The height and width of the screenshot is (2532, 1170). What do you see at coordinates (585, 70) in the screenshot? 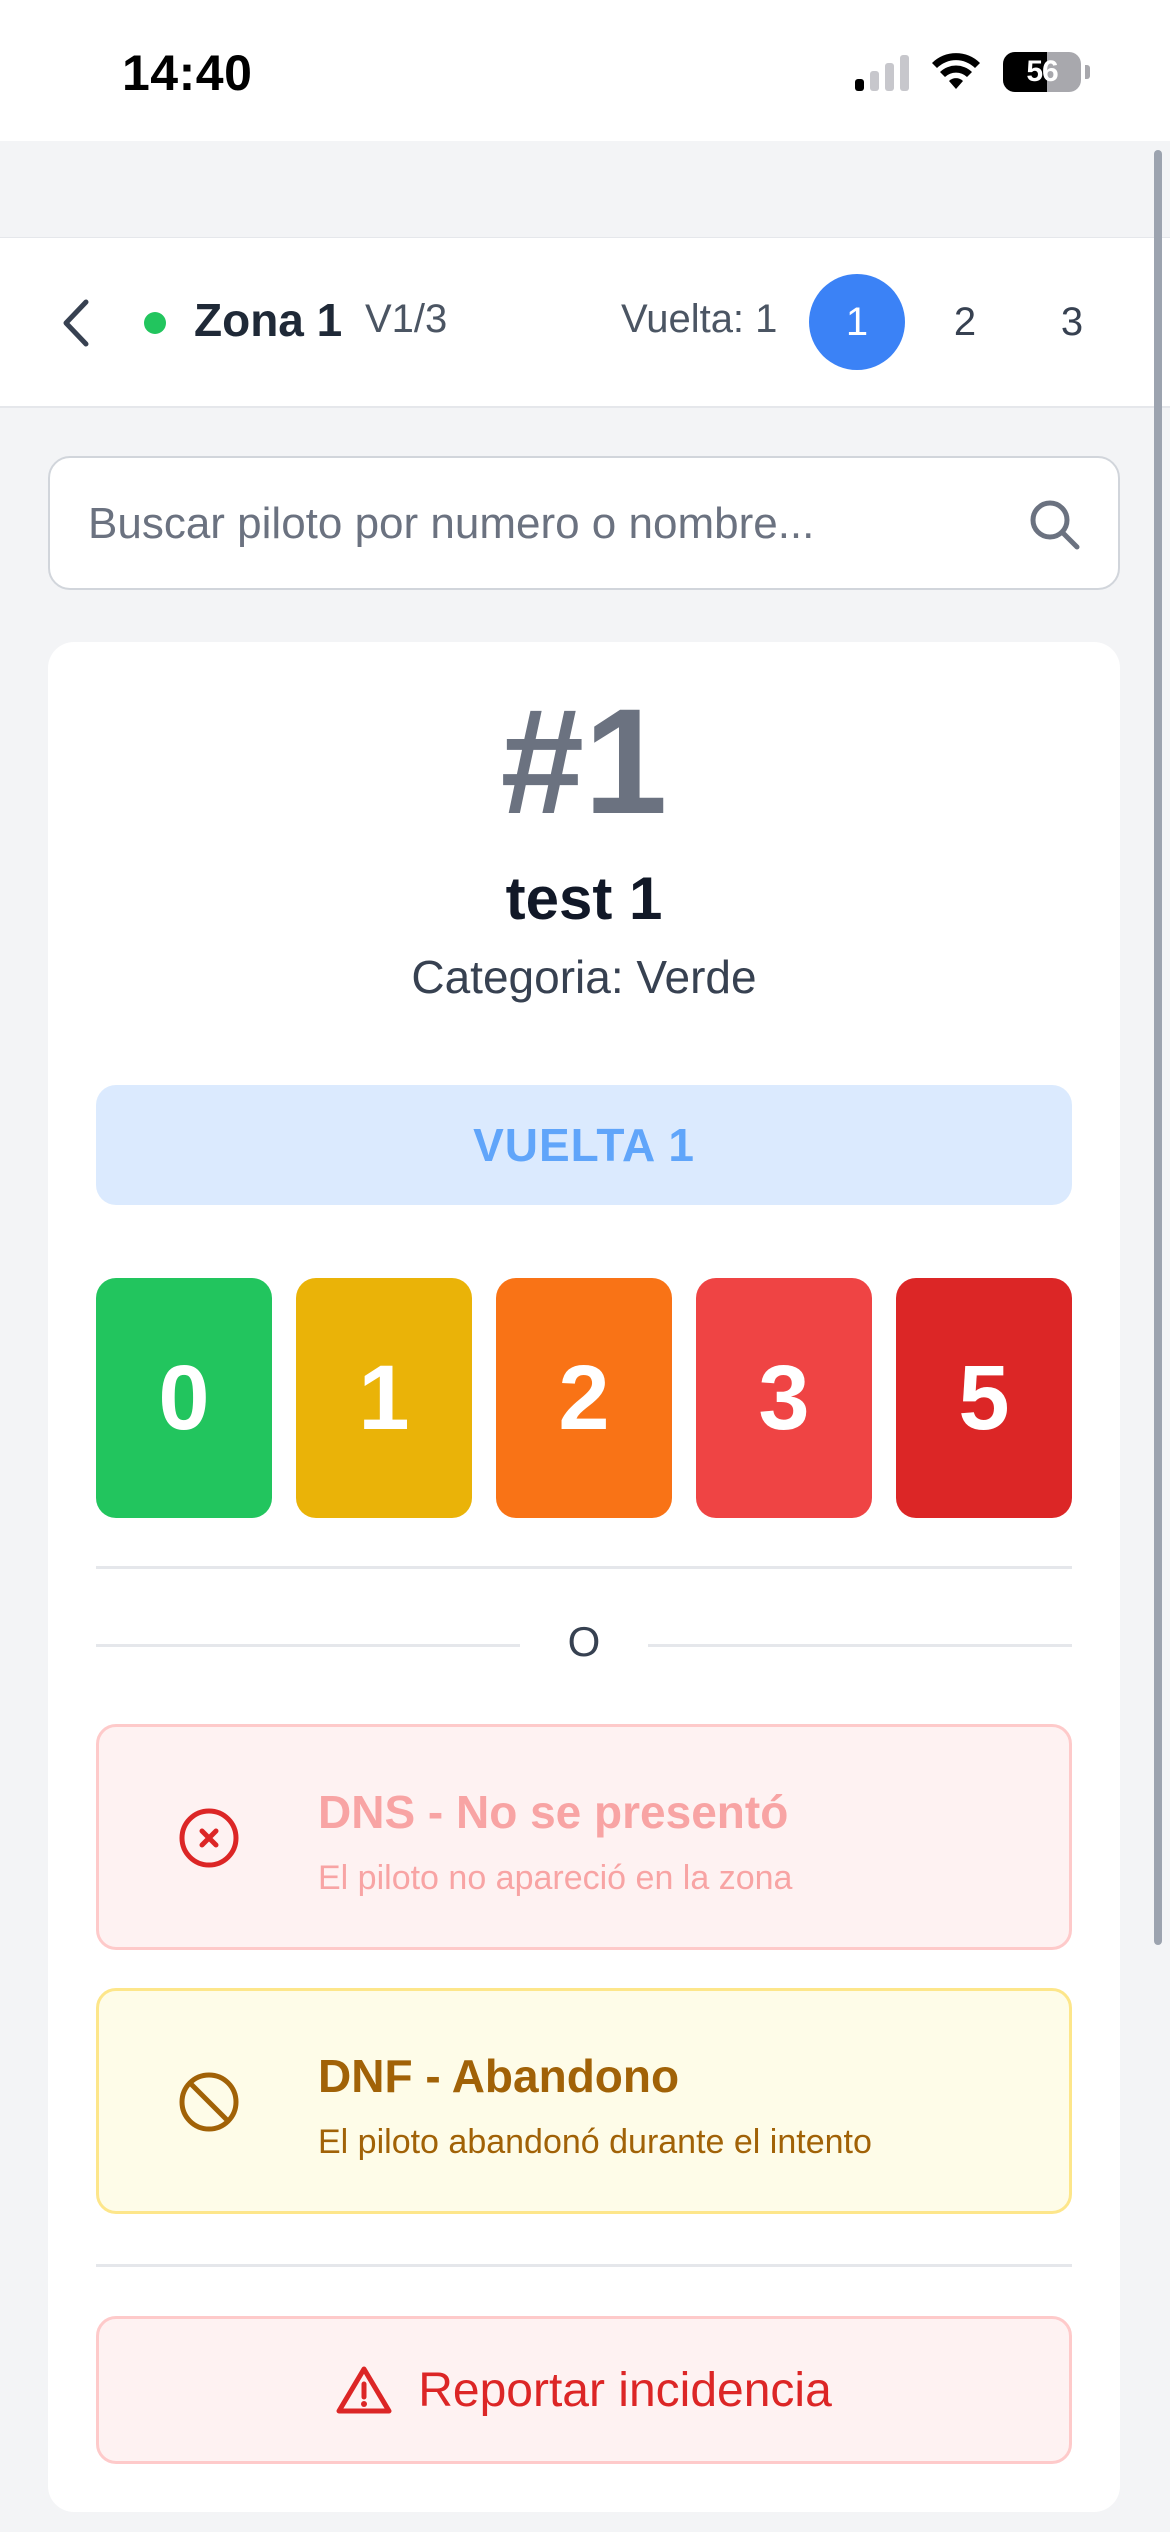
I see `status-bar: 14:40 56` at bounding box center [585, 70].